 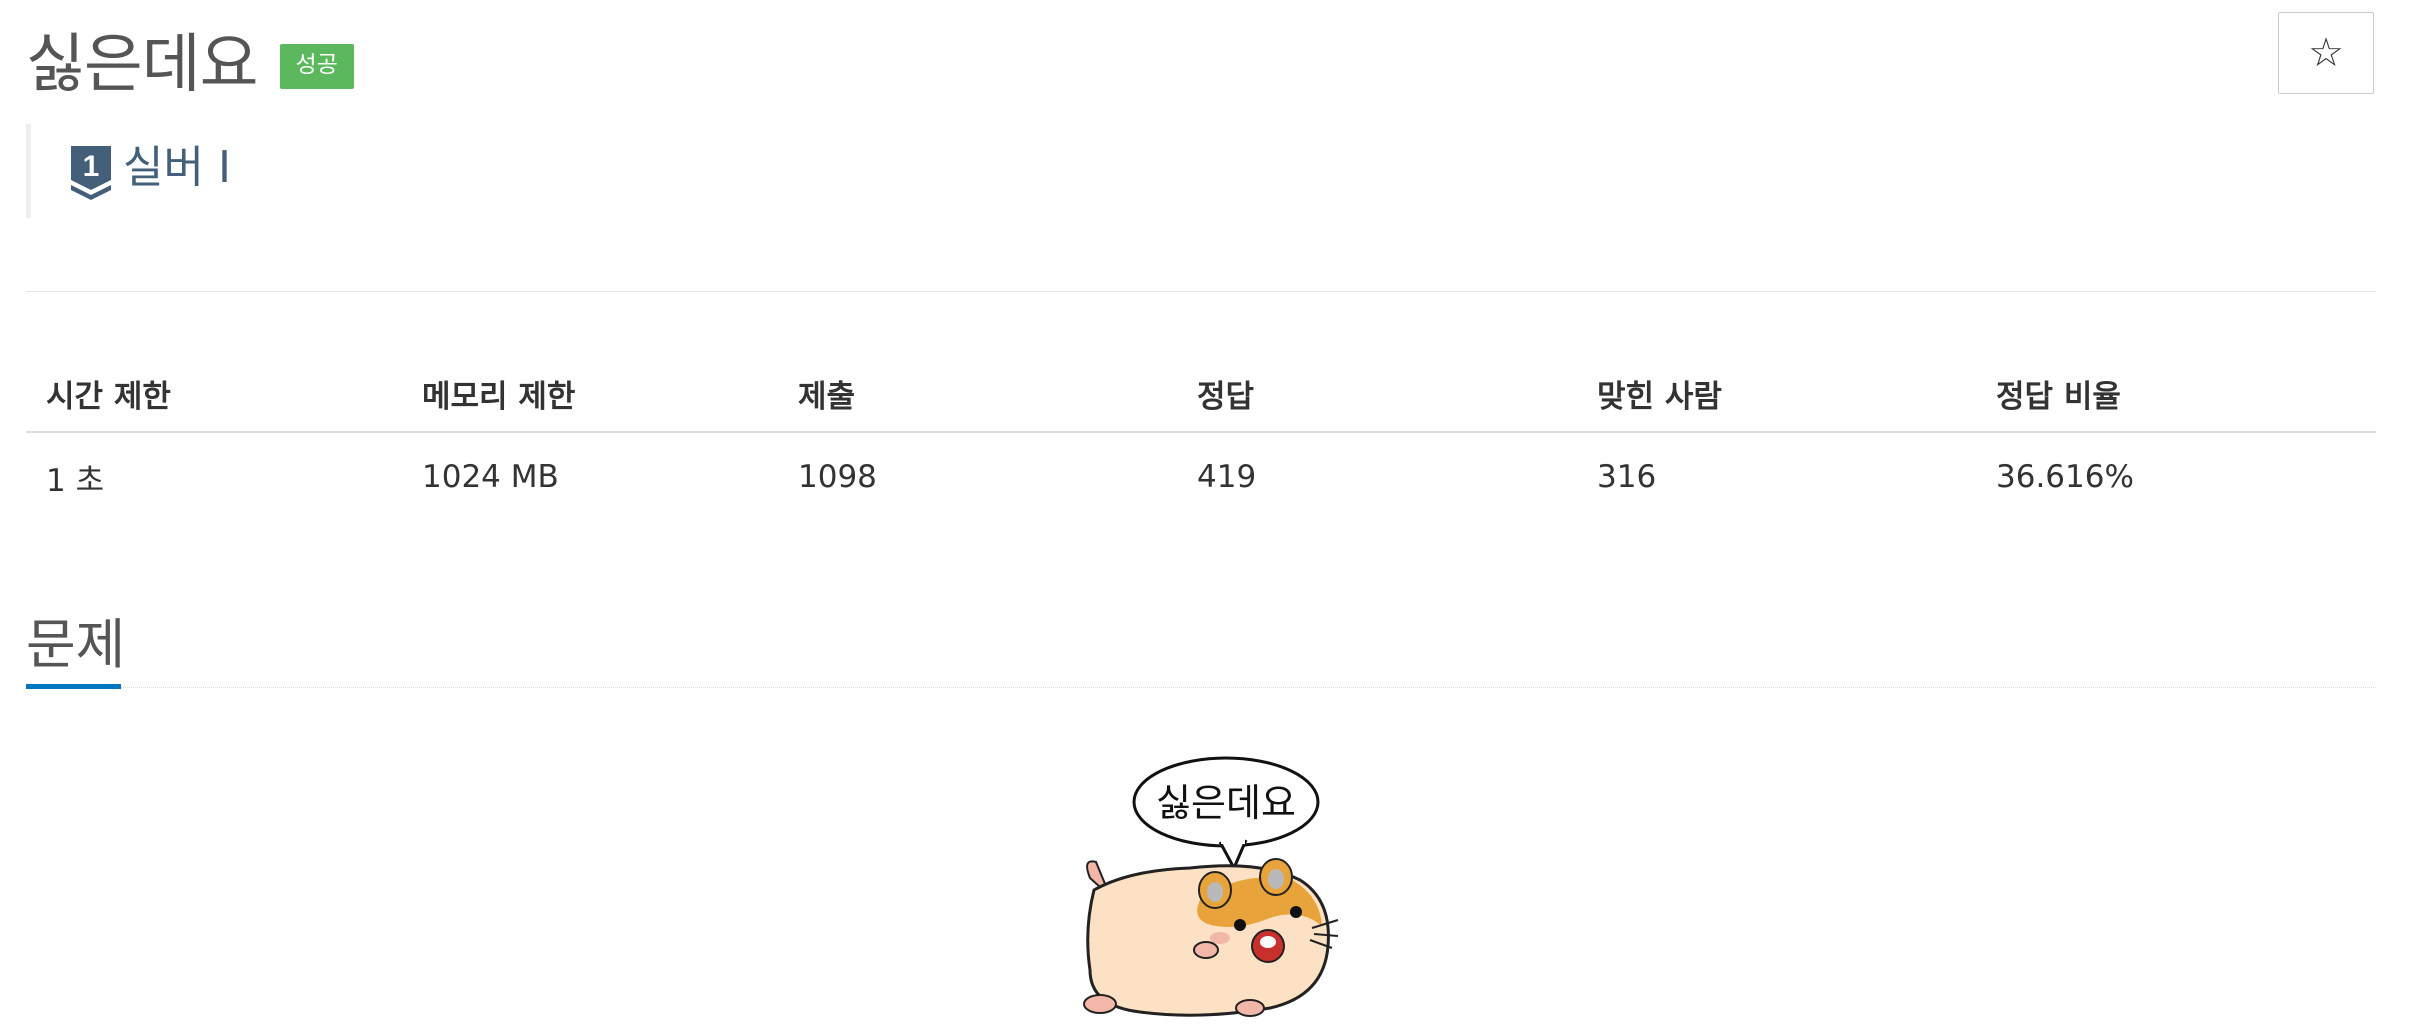 What do you see at coordinates (1201, 291) in the screenshot?
I see `divider` at bounding box center [1201, 291].